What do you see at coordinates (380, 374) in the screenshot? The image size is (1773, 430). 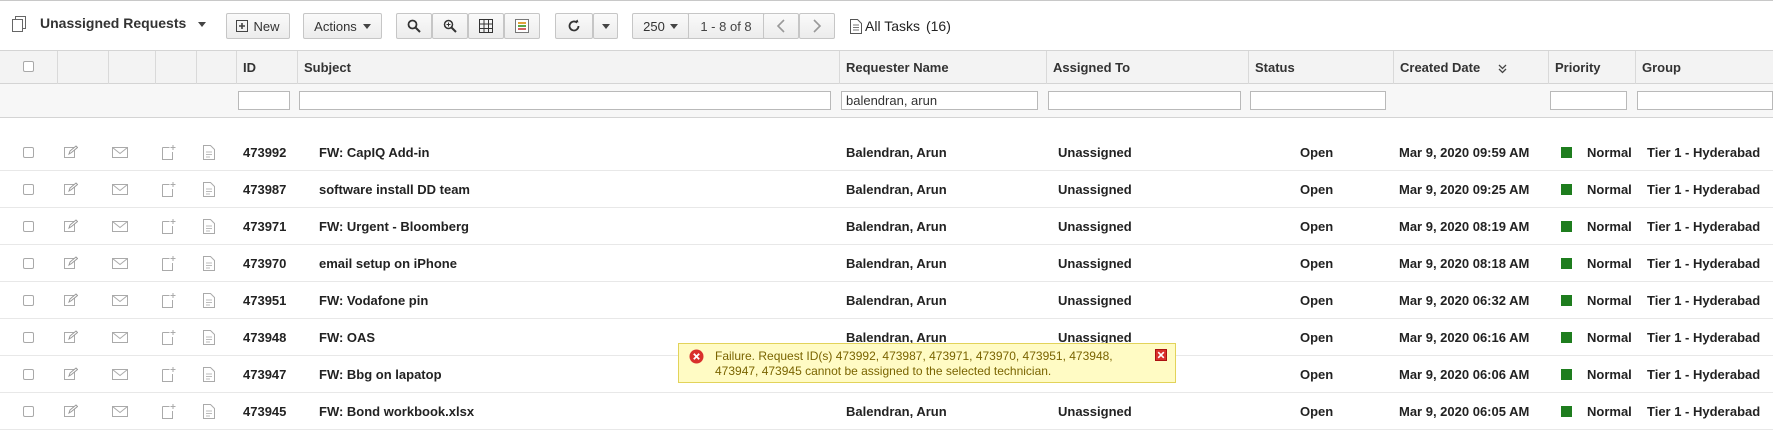 I see `request-subject: FW: Bbg on lapatop` at bounding box center [380, 374].